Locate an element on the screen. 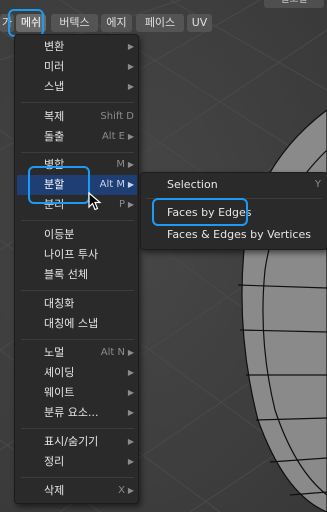 The image size is (327, 512). menu-item-shortcut: P is located at coordinates (121, 204).